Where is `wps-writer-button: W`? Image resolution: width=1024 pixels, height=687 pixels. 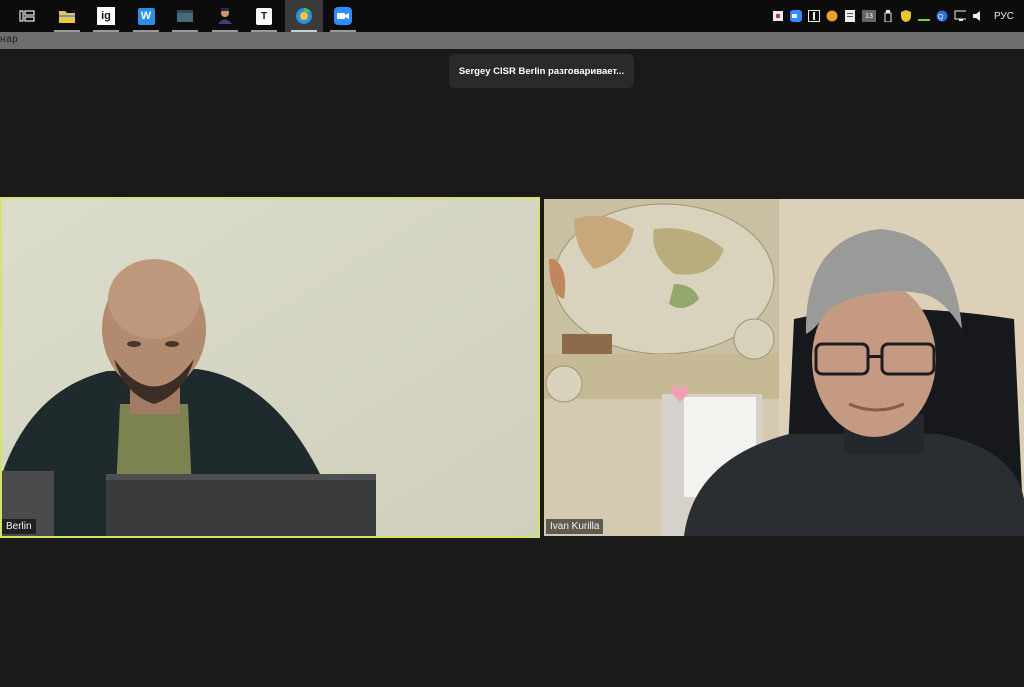 wps-writer-button: W is located at coordinates (146, 16).